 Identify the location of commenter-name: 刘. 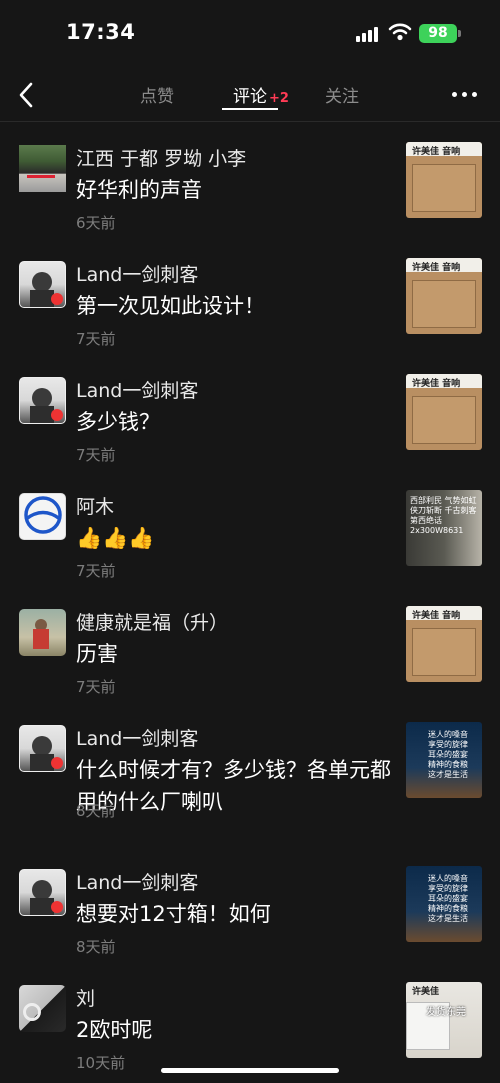
(85, 997).